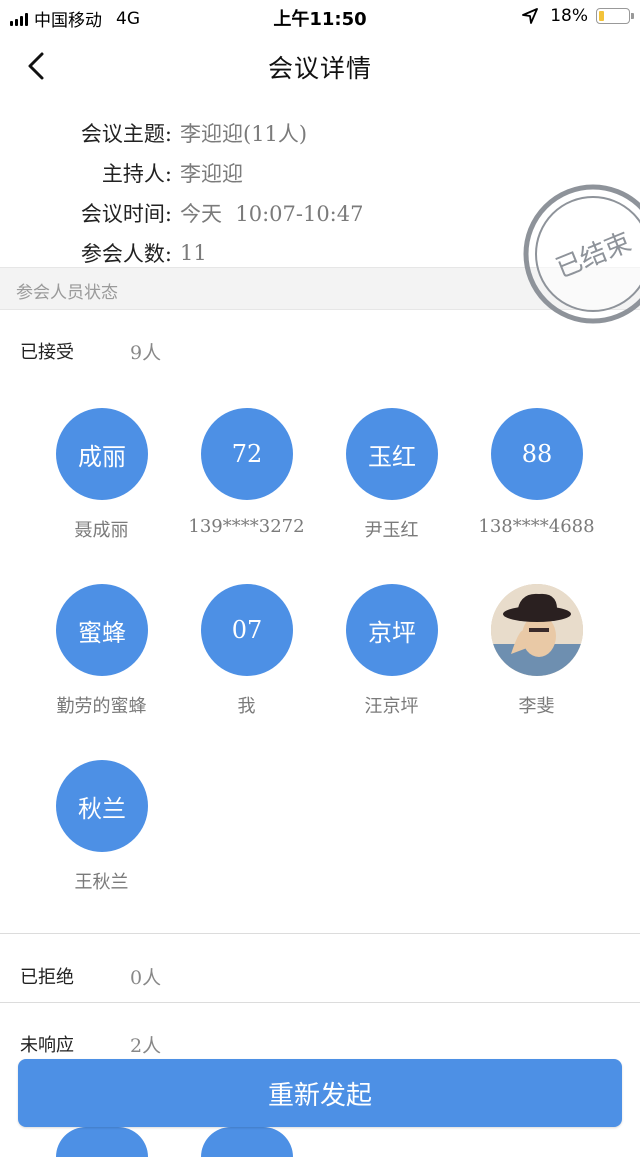 This screenshot has width=640, height=1157. I want to click on participant-item: 07 我, so click(246, 672).